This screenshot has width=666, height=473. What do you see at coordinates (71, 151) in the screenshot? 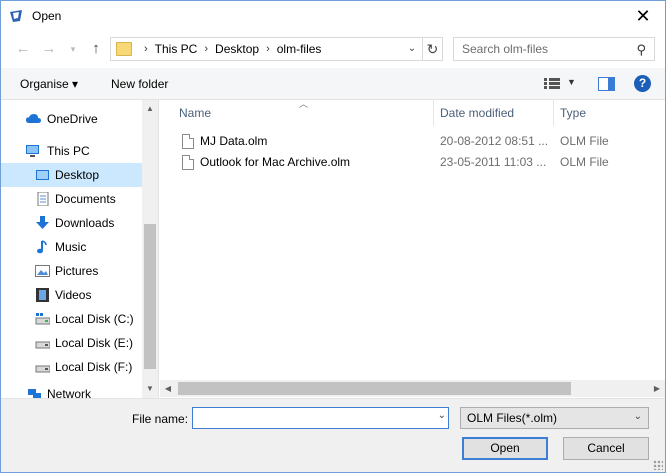
I see `nav-item-this-pc: This PC` at bounding box center [71, 151].